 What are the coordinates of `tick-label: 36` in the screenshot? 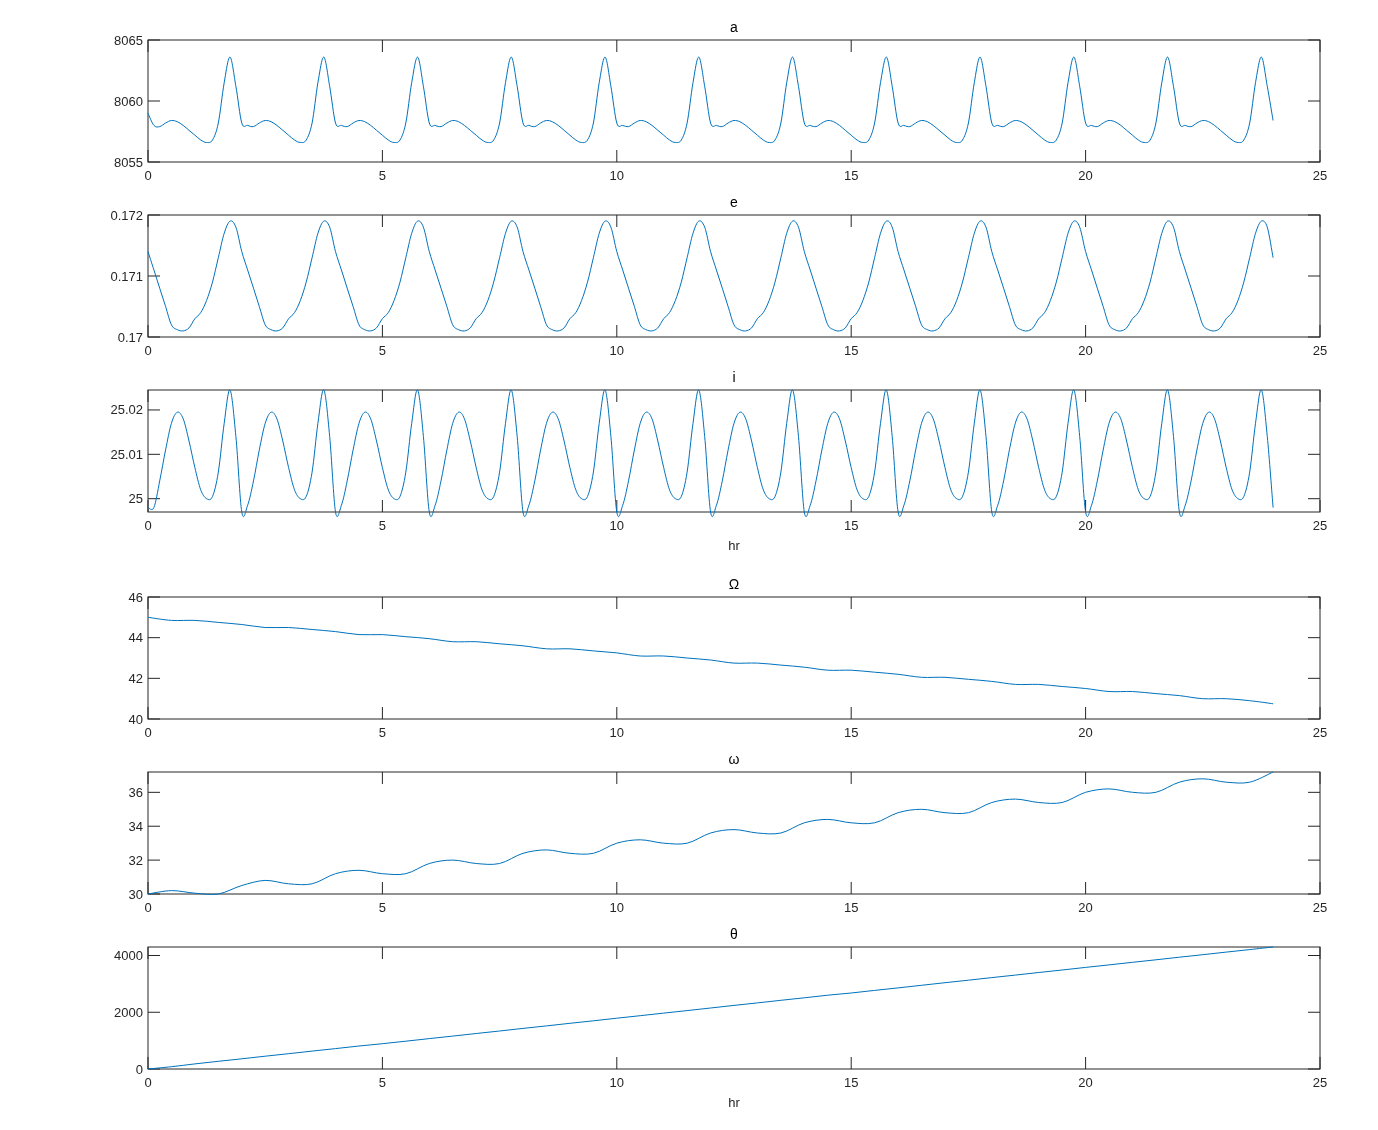 It's located at (135, 792).